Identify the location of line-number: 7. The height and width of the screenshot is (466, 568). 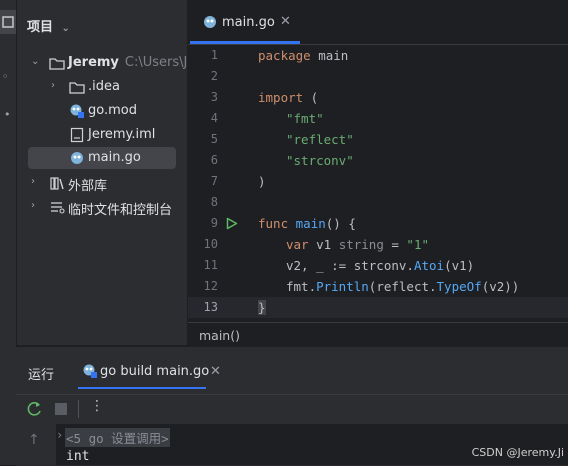
(214, 181).